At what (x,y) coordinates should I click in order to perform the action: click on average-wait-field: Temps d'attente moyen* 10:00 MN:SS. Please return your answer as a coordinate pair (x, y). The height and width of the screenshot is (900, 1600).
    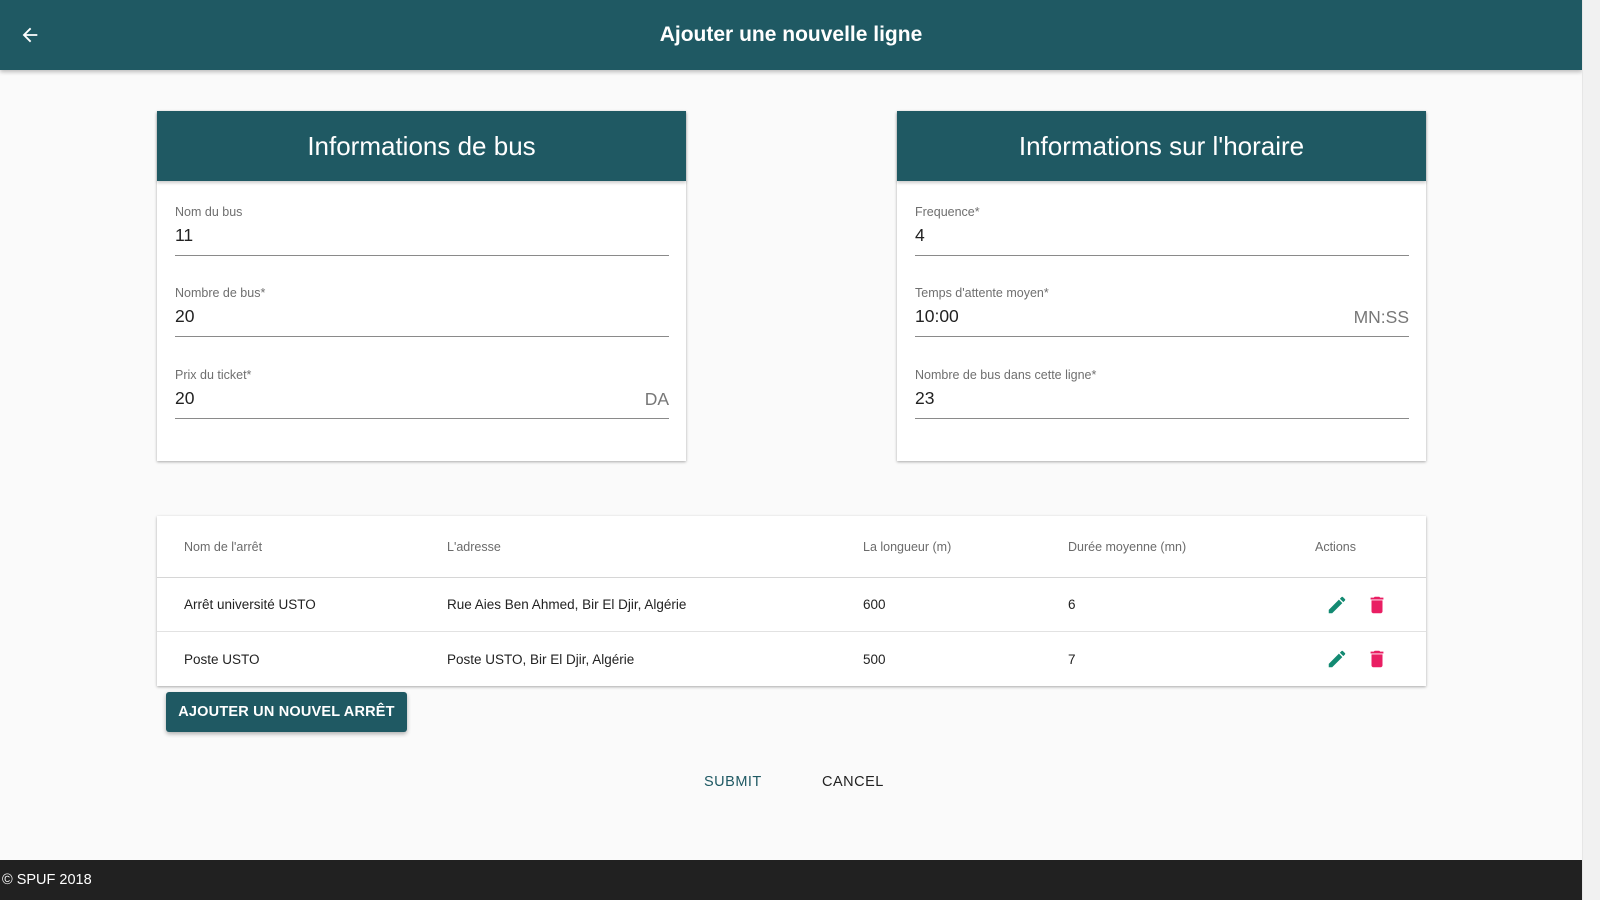
    Looking at the image, I should click on (1162, 311).